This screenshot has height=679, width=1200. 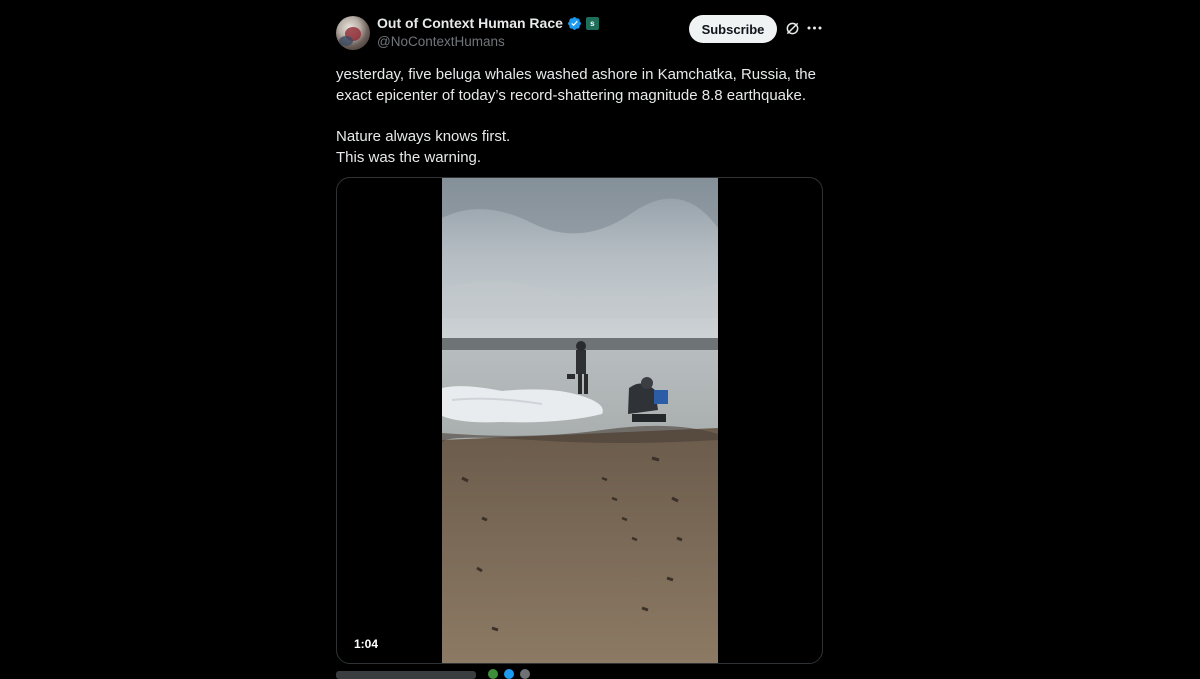 What do you see at coordinates (406, 675) in the screenshot?
I see `next-tweet-name-placeholder` at bounding box center [406, 675].